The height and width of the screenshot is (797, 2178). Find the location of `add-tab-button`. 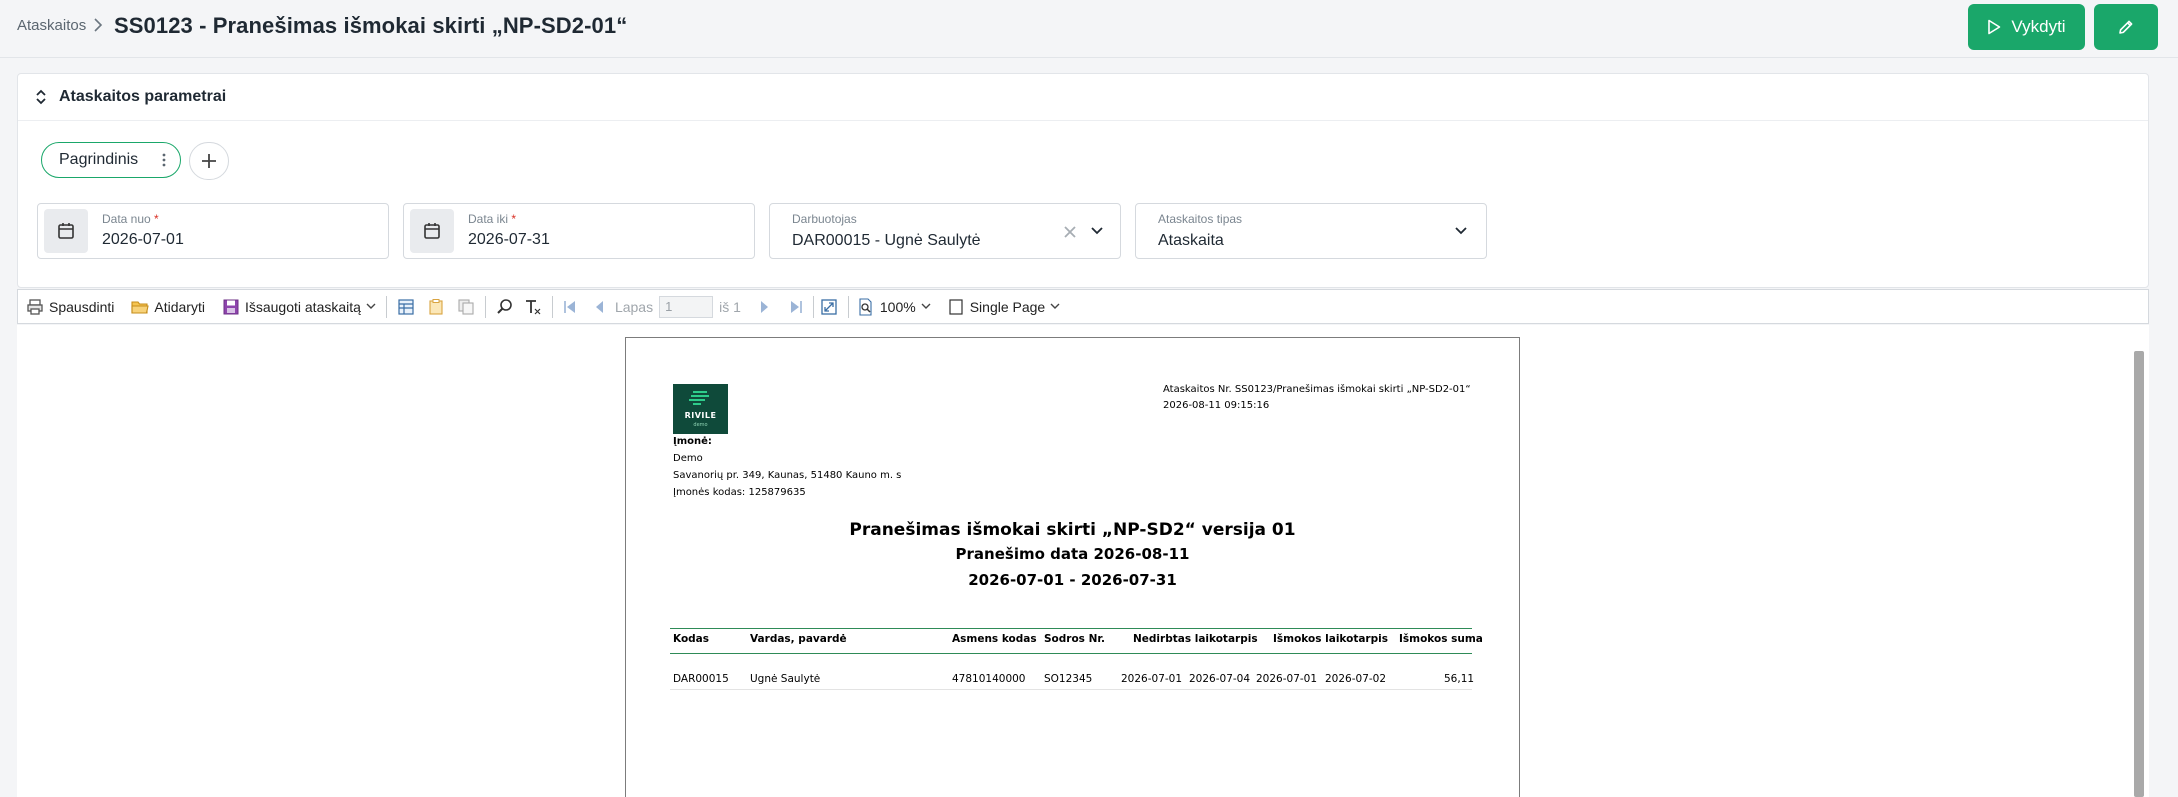

add-tab-button is located at coordinates (209, 161).